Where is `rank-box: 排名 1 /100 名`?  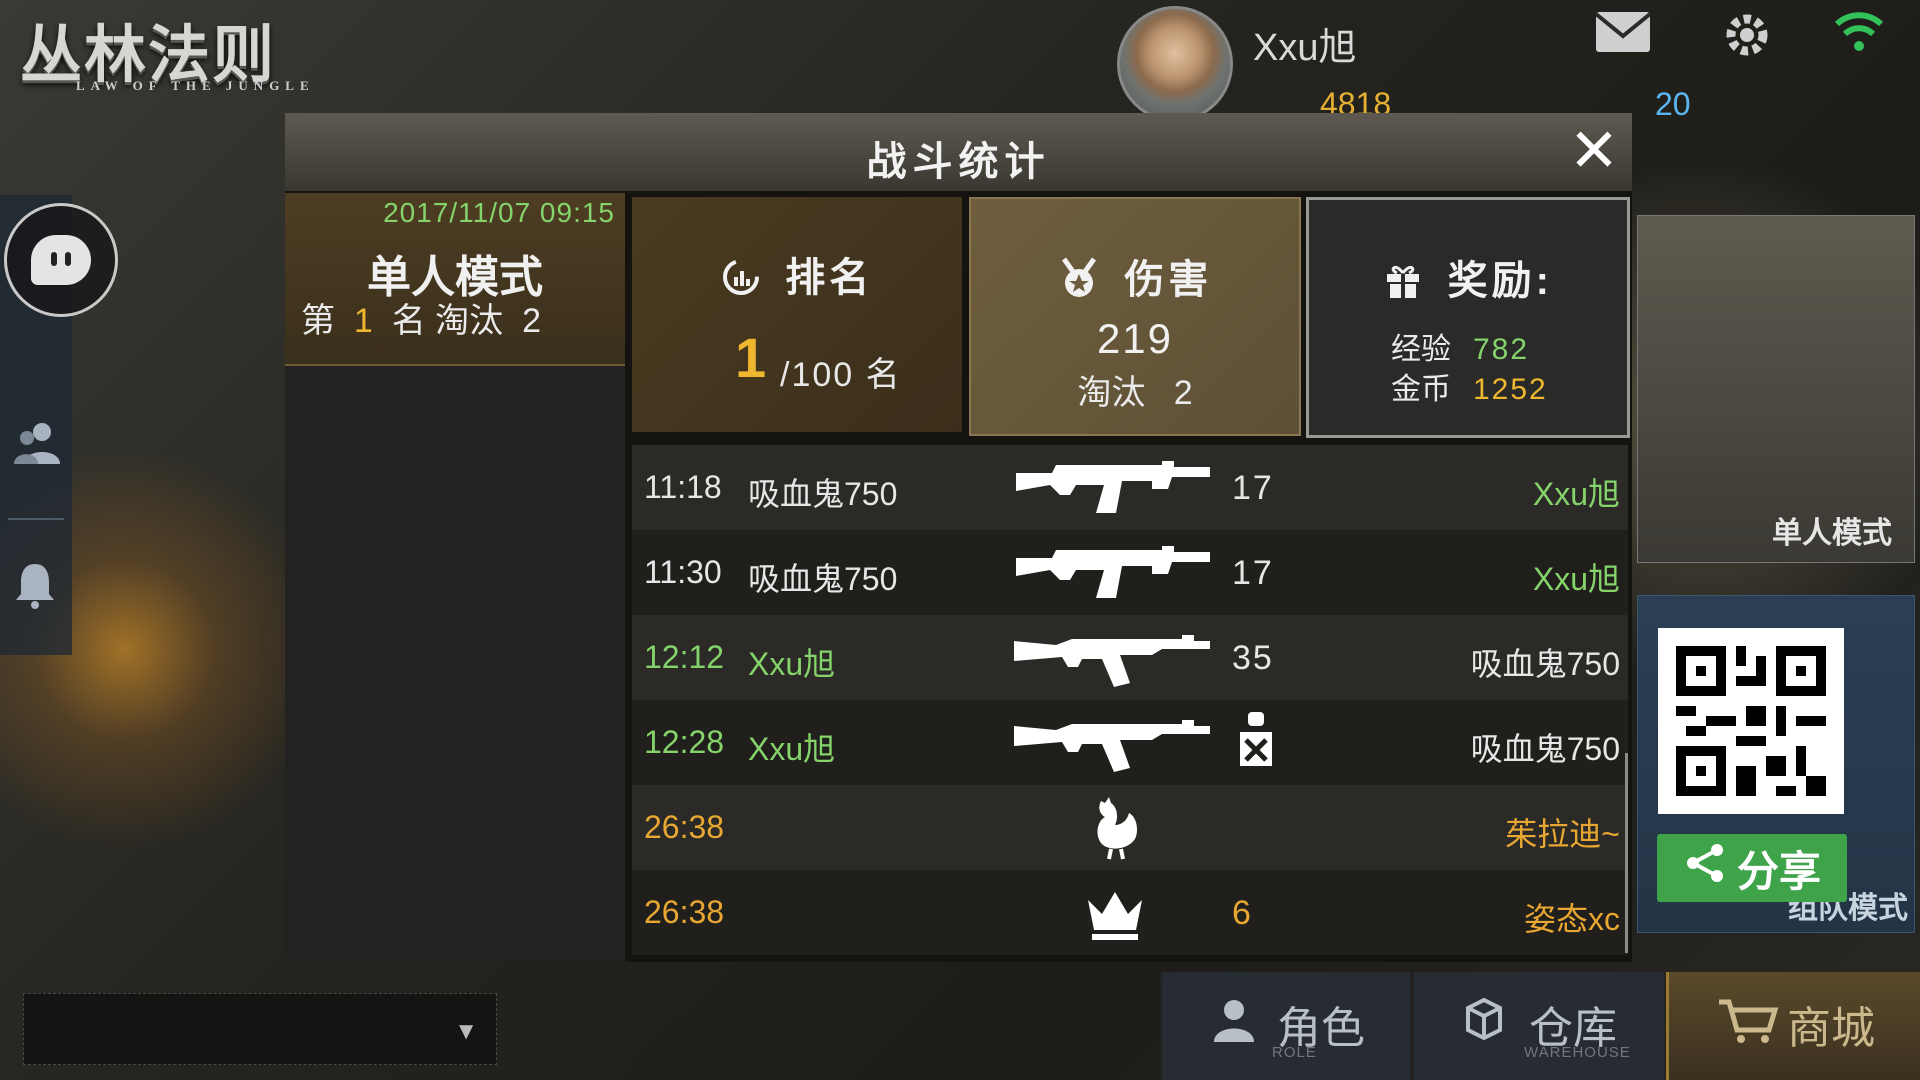 rank-box: 排名 1 /100 名 is located at coordinates (797, 314).